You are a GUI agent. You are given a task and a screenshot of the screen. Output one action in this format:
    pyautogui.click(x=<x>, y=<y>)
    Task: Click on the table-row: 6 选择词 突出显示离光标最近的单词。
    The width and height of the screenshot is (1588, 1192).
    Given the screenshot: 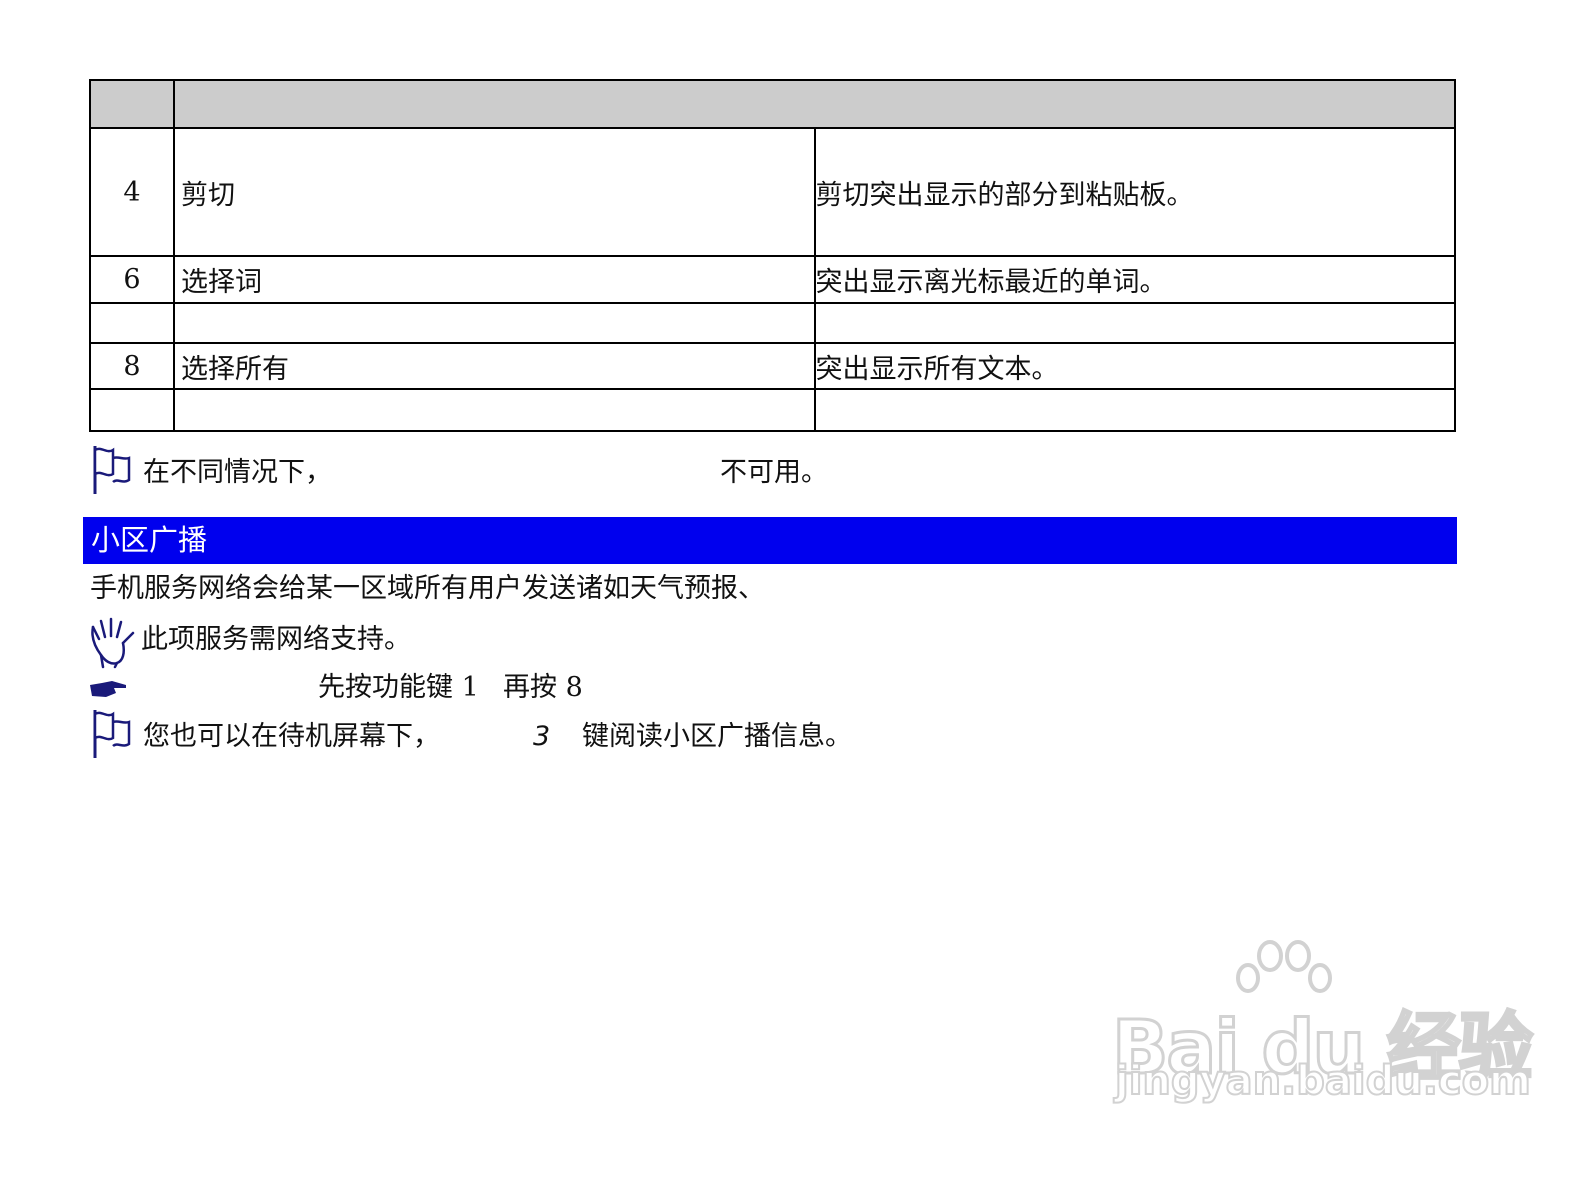 What is the action you would take?
    pyautogui.click(x=772, y=279)
    